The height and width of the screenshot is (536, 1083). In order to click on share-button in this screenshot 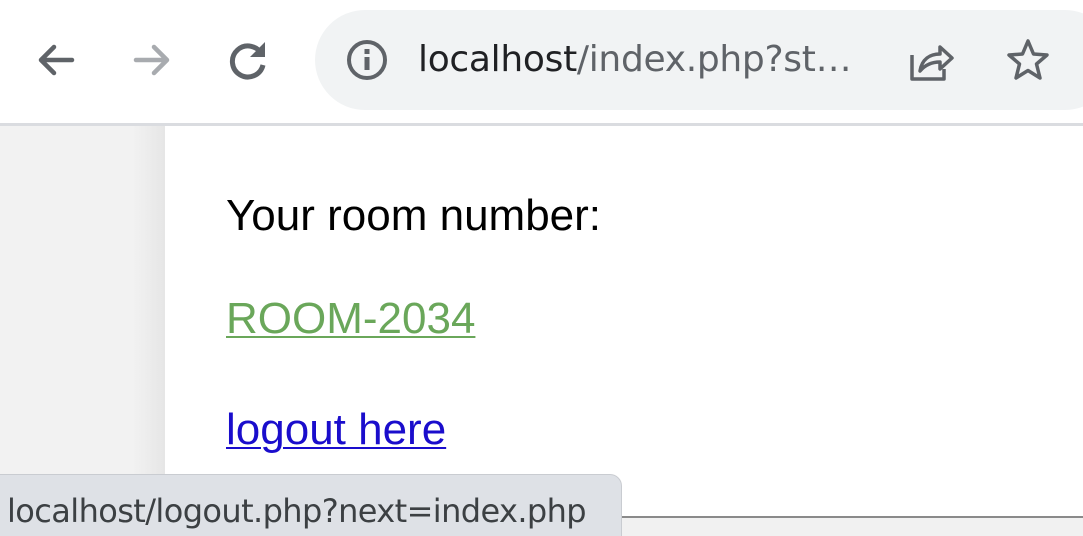, I will do `click(932, 61)`.